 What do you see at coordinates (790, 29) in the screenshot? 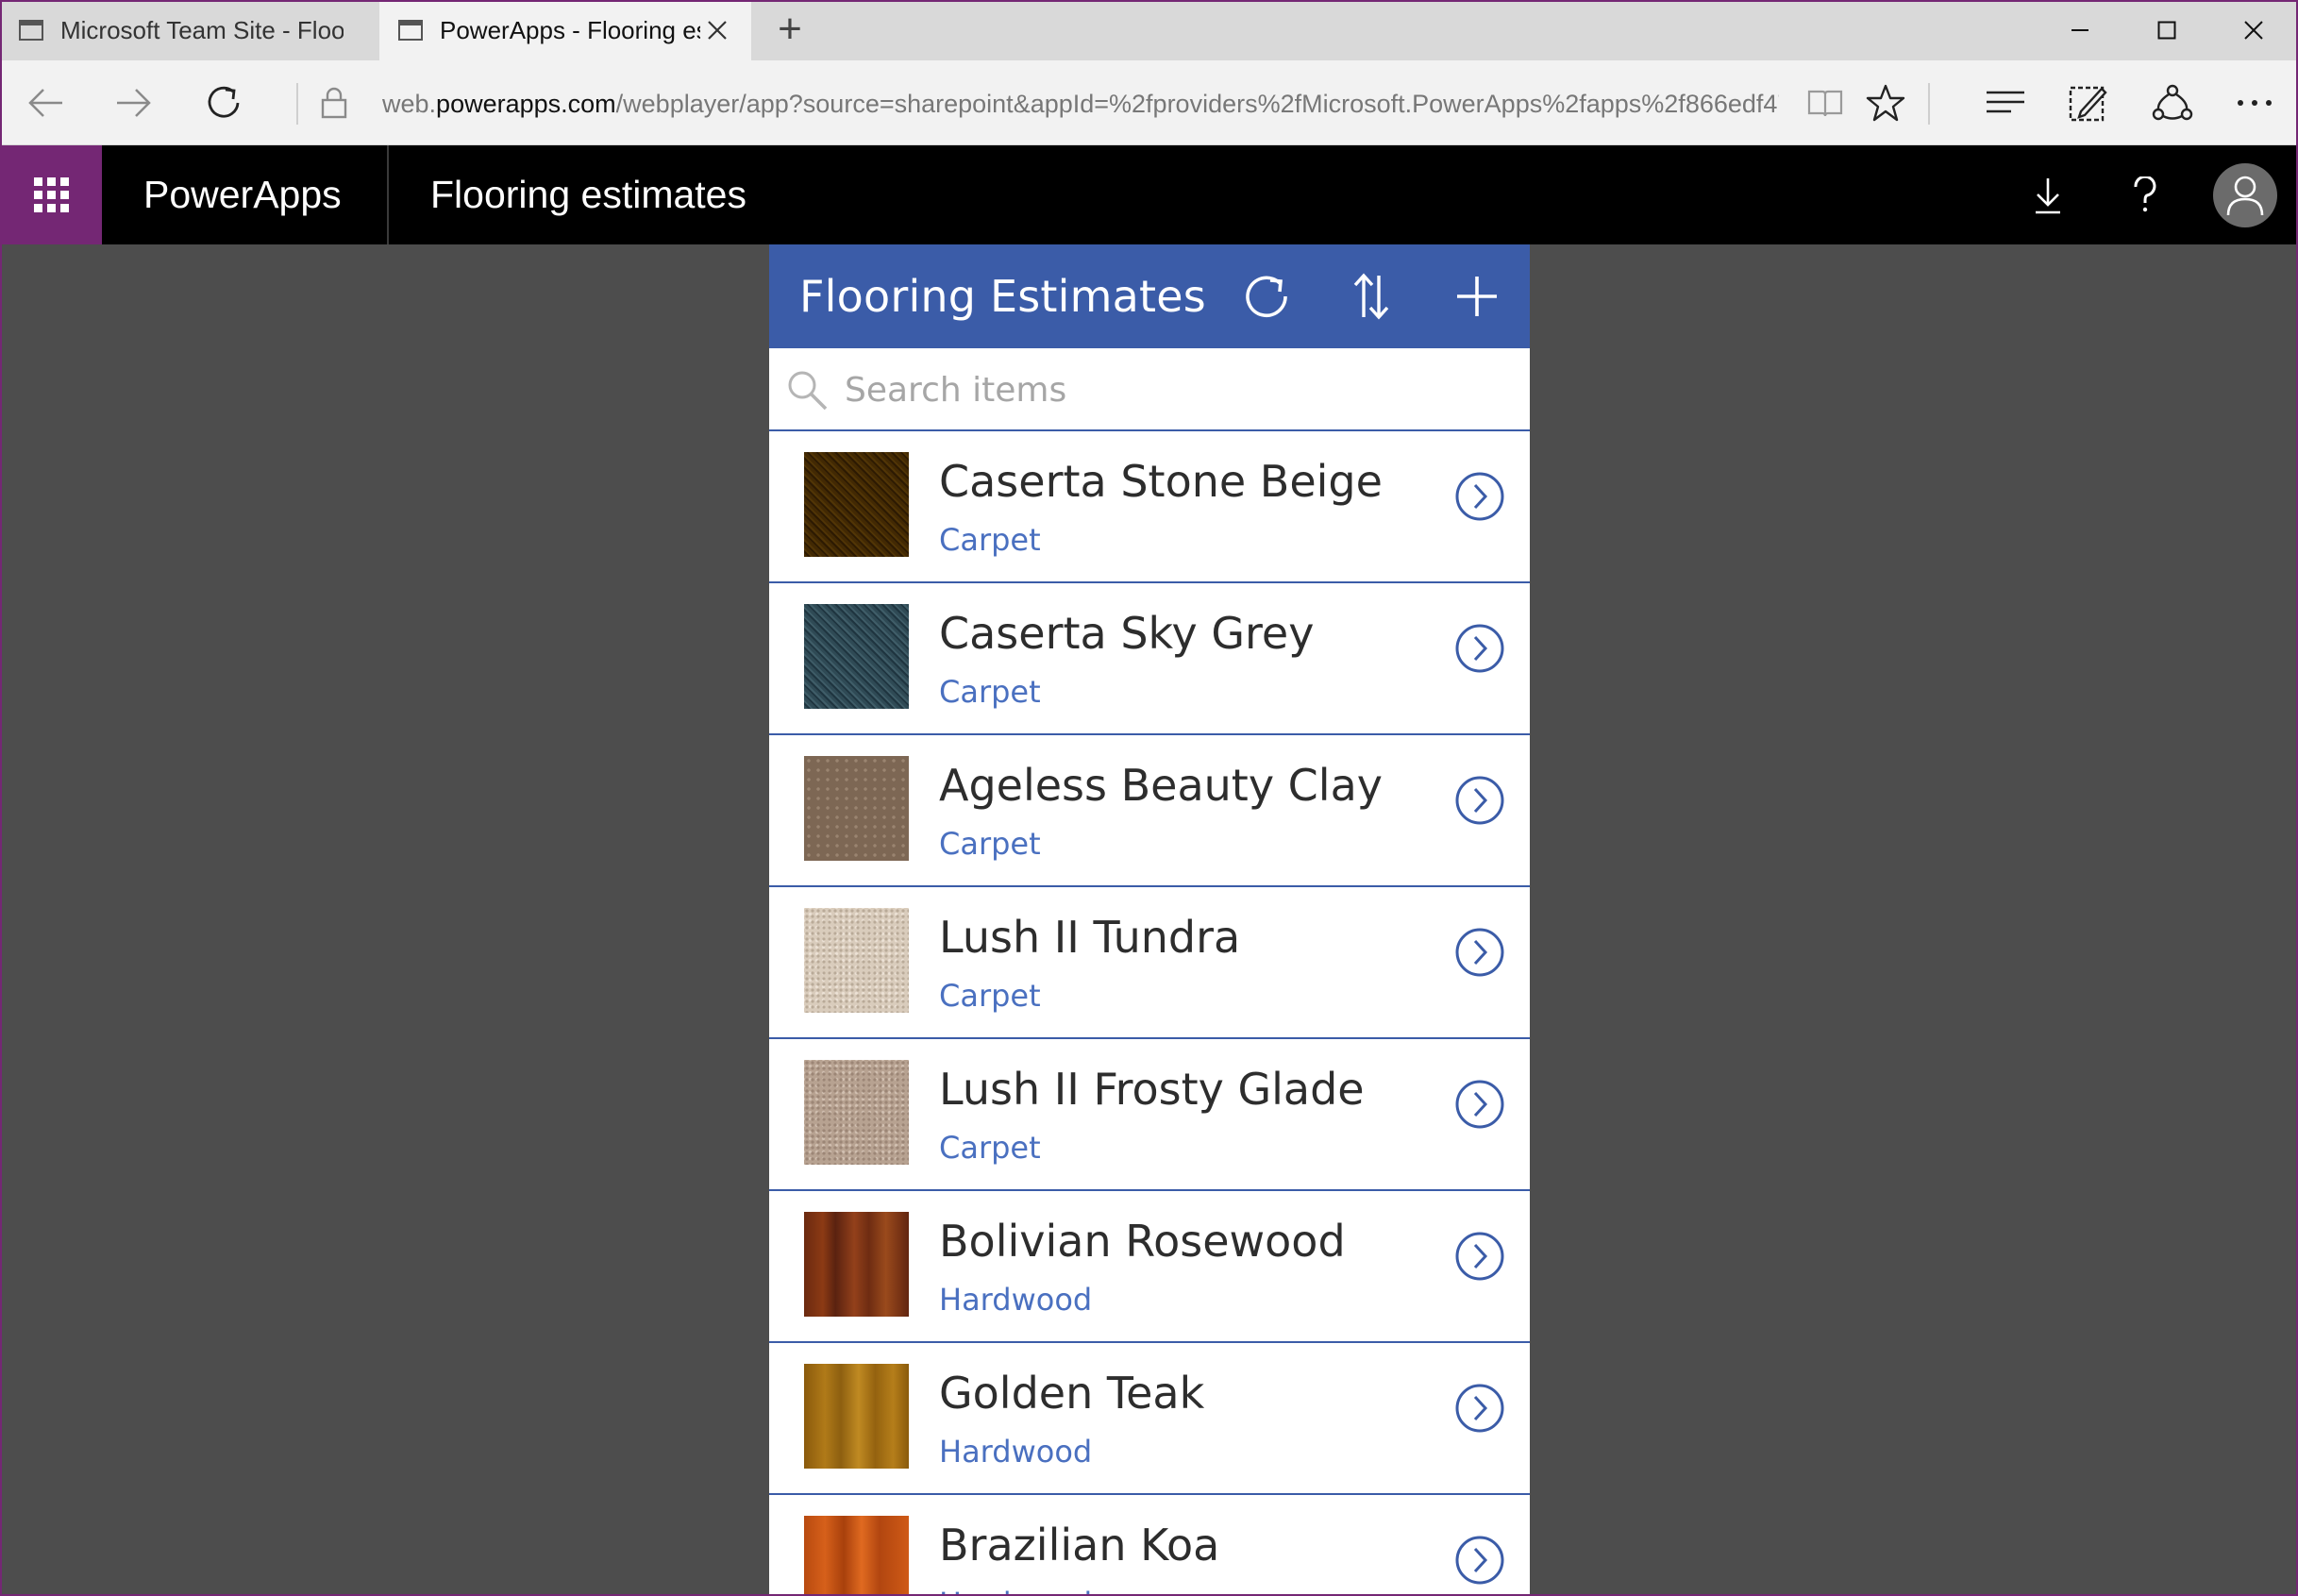
I see `new-tab-button: +` at bounding box center [790, 29].